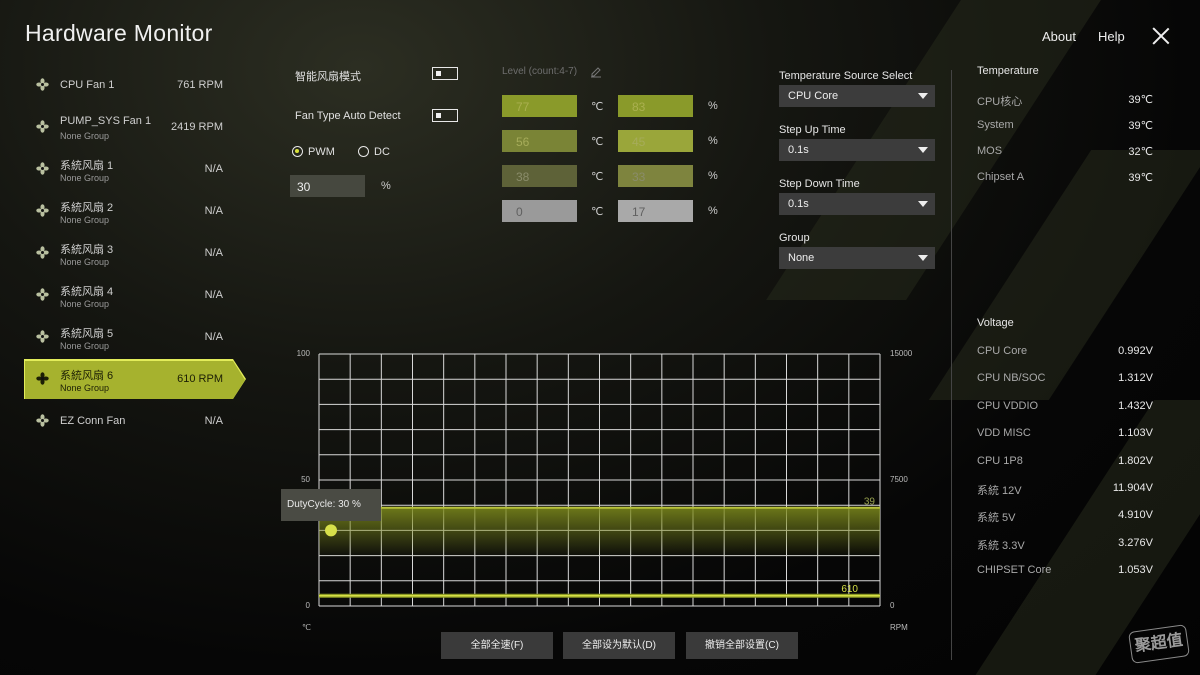  I want to click on smart-fan-label: 智能风扇模式, so click(328, 77).